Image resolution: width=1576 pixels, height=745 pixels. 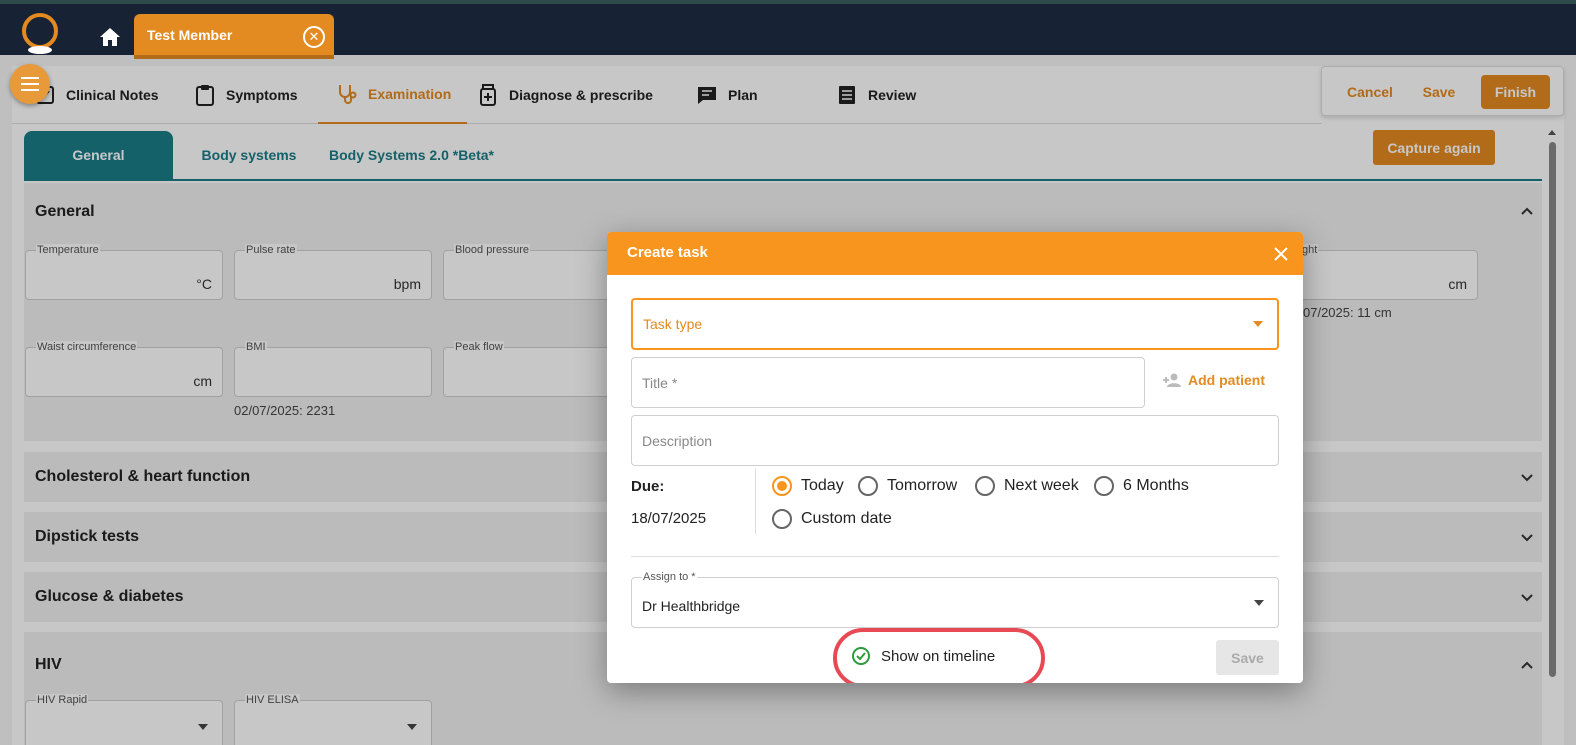 I want to click on due-6-months-radio: 6 Months, so click(x=1141, y=486).